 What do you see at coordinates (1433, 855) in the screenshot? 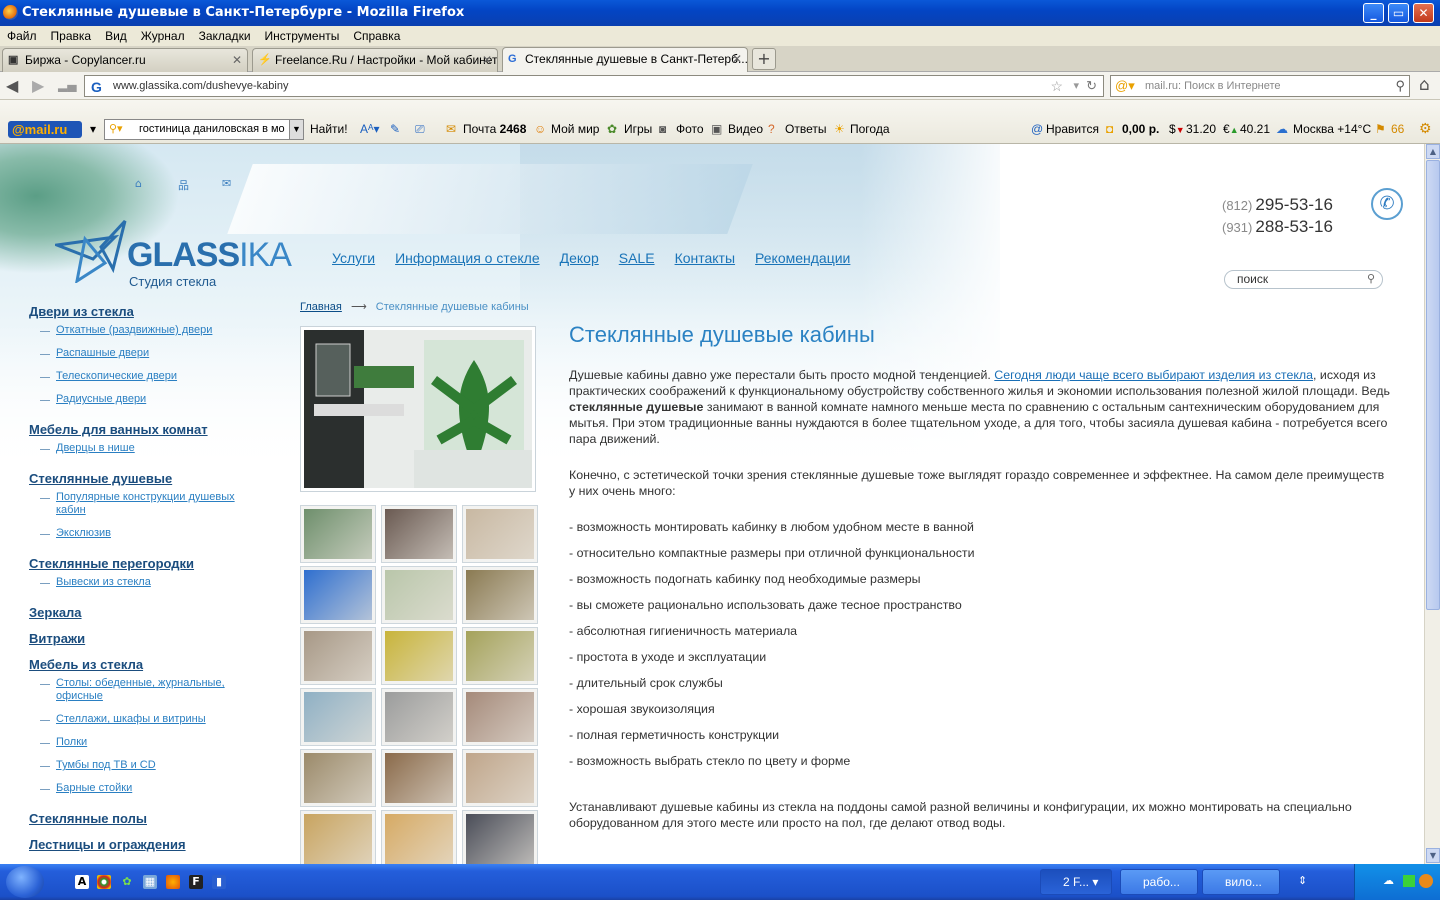
I see `scroll-down-icon: ▼` at bounding box center [1433, 855].